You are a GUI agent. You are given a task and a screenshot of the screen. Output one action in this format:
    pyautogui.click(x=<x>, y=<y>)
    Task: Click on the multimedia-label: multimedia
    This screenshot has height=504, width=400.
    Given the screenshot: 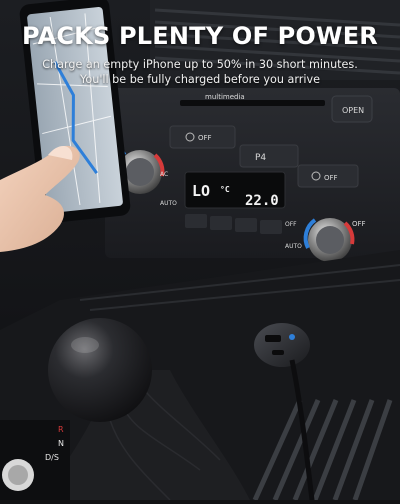 What is the action you would take?
    pyautogui.click(x=225, y=97)
    